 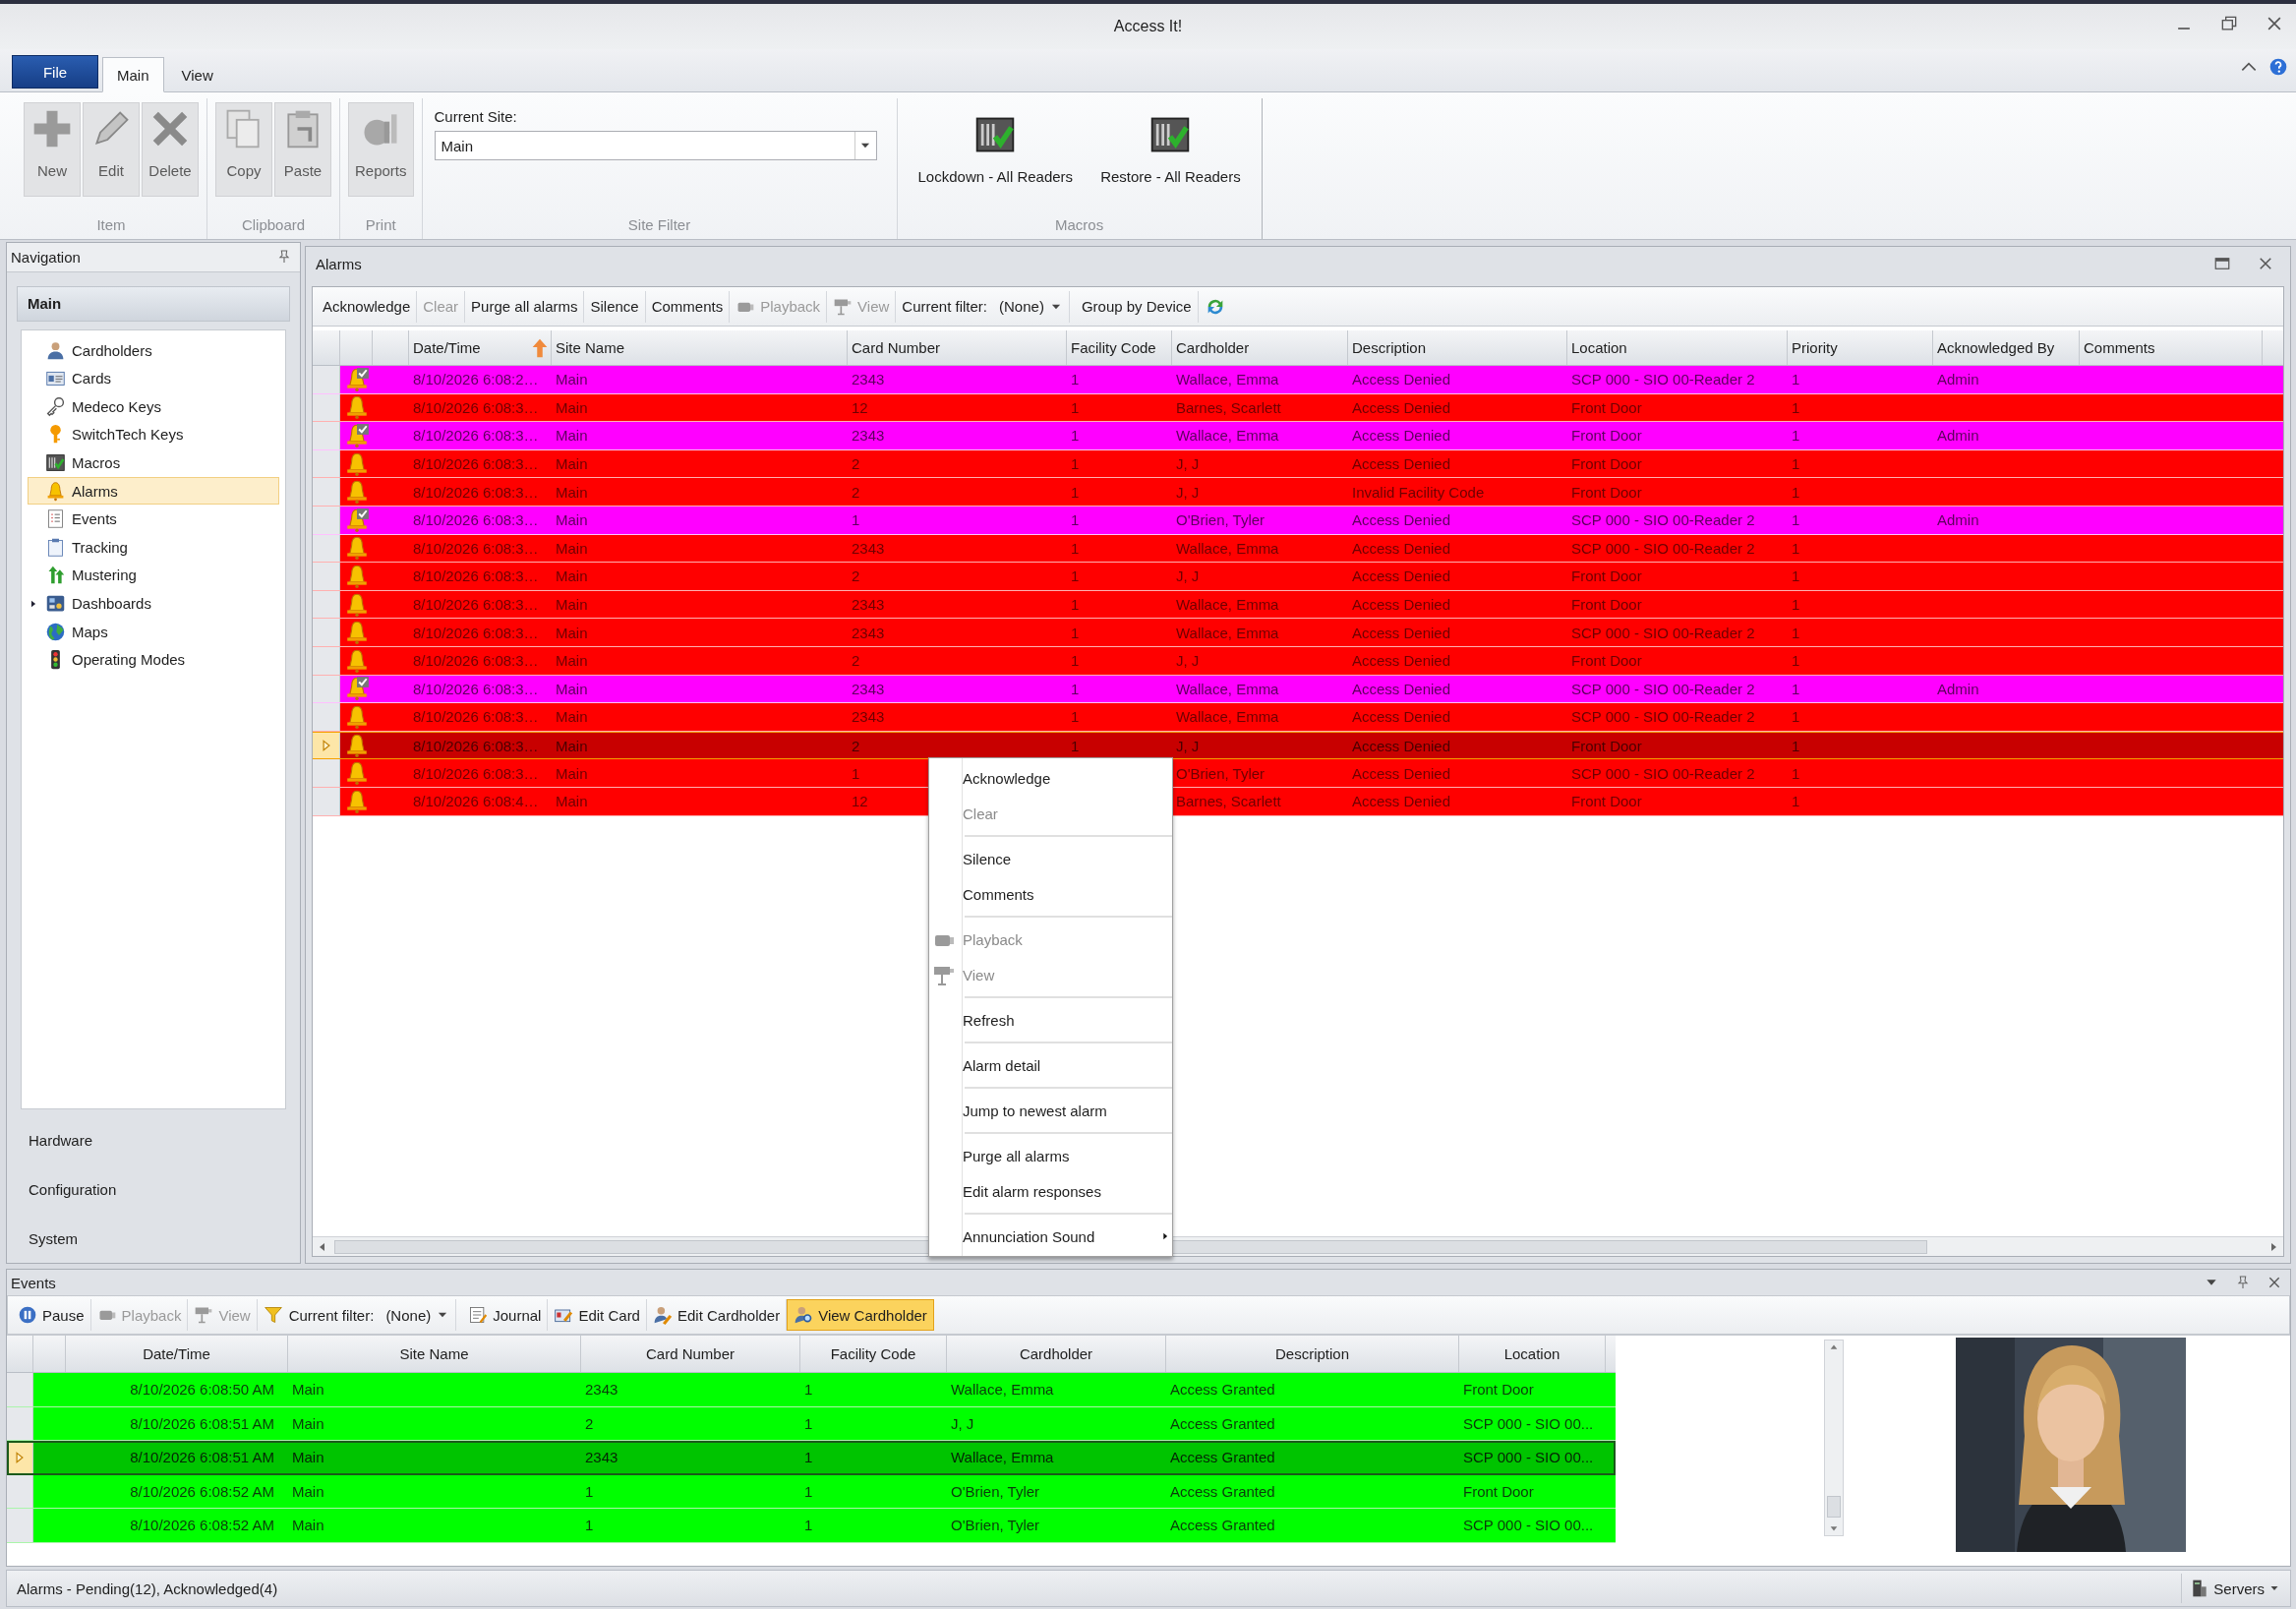 What do you see at coordinates (380, 224) in the screenshot?
I see `group-label: Print` at bounding box center [380, 224].